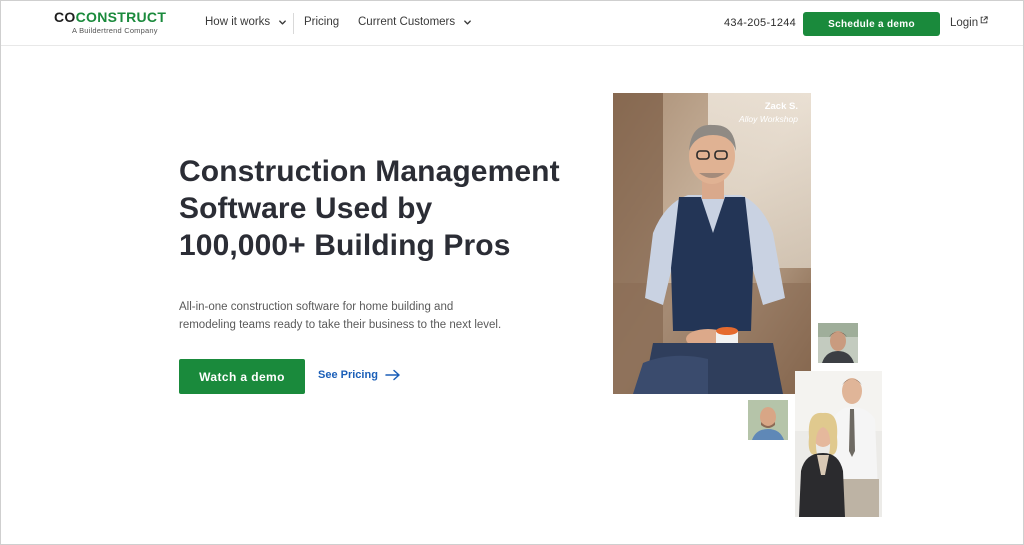  I want to click on nav-current-customers-label: Current Customers, so click(407, 22).